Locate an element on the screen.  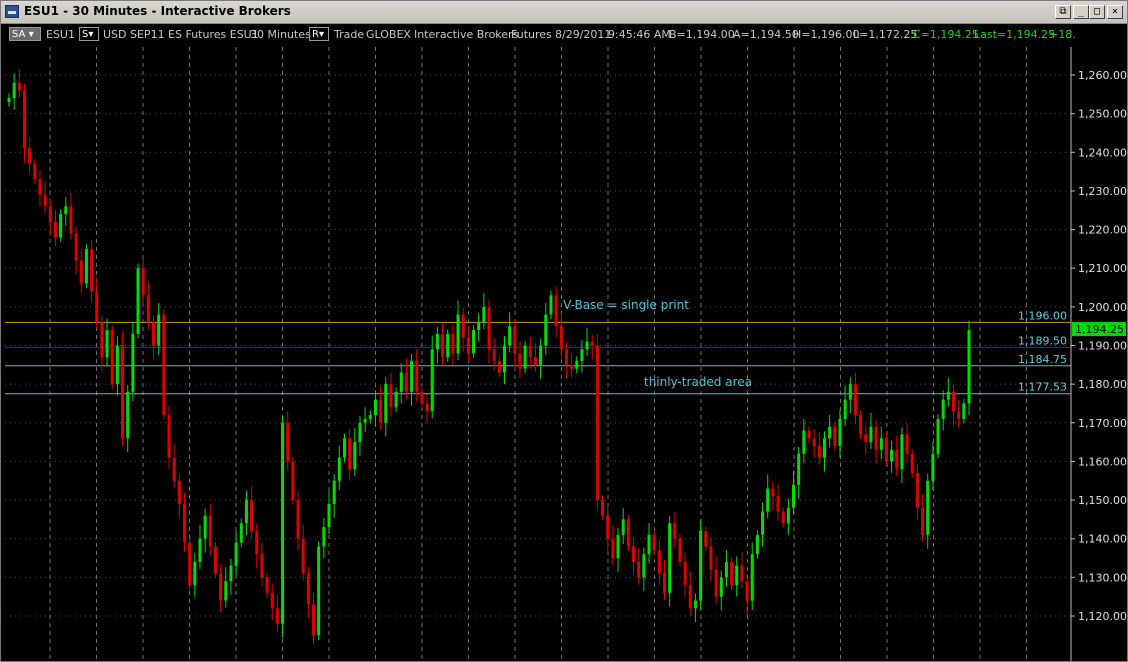
price-tick-label: 1,200.00 is located at coordinates (1102, 307).